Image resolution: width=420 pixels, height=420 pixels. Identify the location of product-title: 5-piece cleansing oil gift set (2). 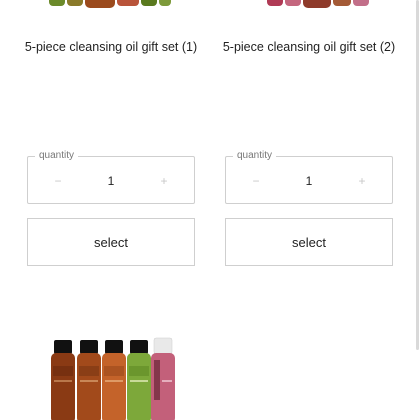
(309, 47).